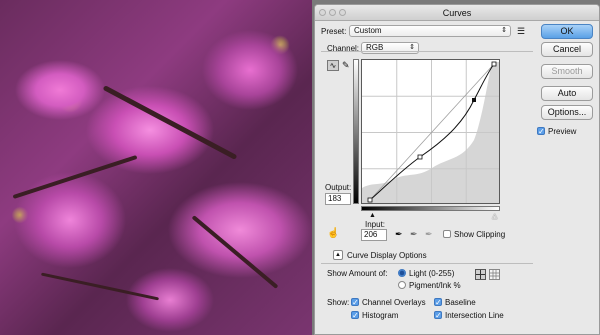 The image size is (600, 335). Describe the element at coordinates (521, 31) in the screenshot. I see `preset-options-icon: ☰` at that location.